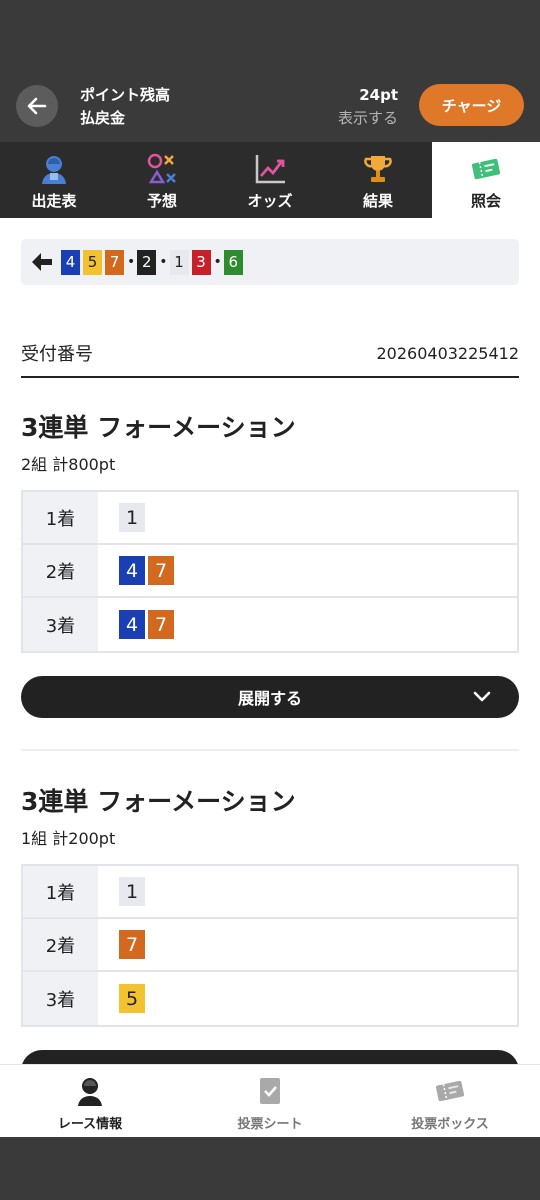 The height and width of the screenshot is (1200, 540). What do you see at coordinates (270, 357) in the screenshot?
I see `receipt-number-row: 受付番号 20260403225412` at bounding box center [270, 357].